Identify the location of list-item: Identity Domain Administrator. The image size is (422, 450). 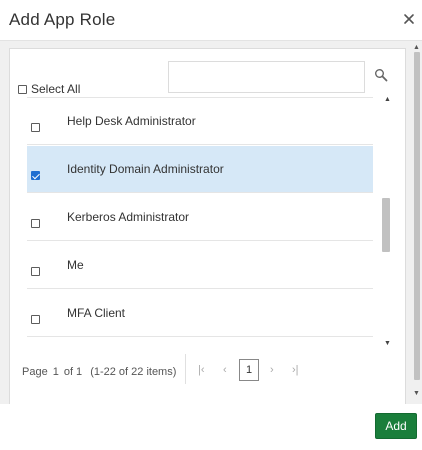
(200, 169).